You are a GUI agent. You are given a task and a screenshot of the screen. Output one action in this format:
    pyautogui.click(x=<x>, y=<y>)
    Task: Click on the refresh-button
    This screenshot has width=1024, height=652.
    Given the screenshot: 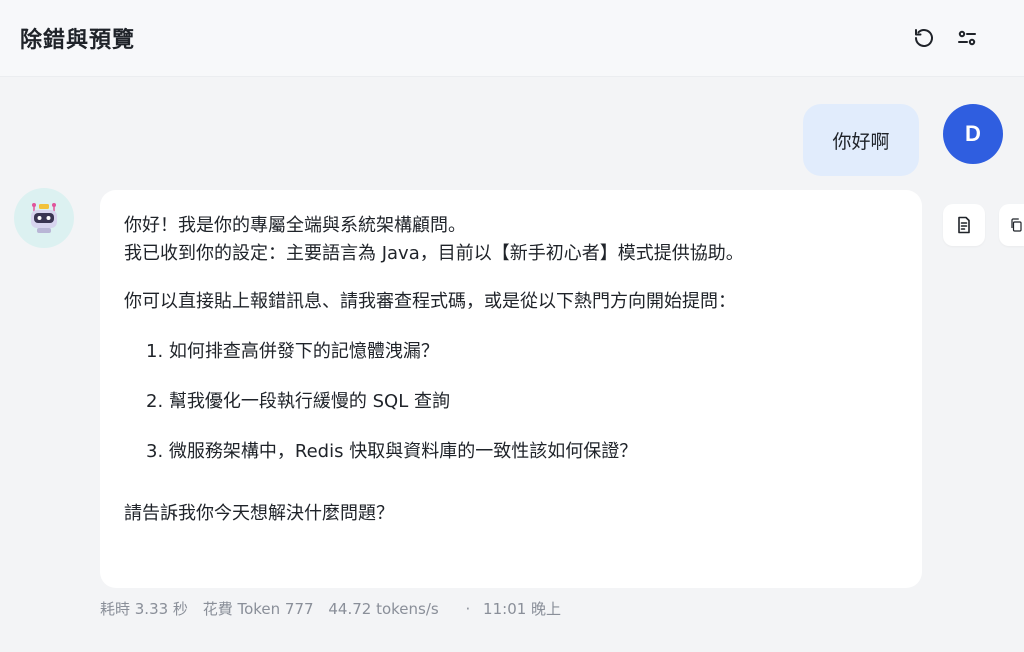 What is the action you would take?
    pyautogui.click(x=924, y=38)
    